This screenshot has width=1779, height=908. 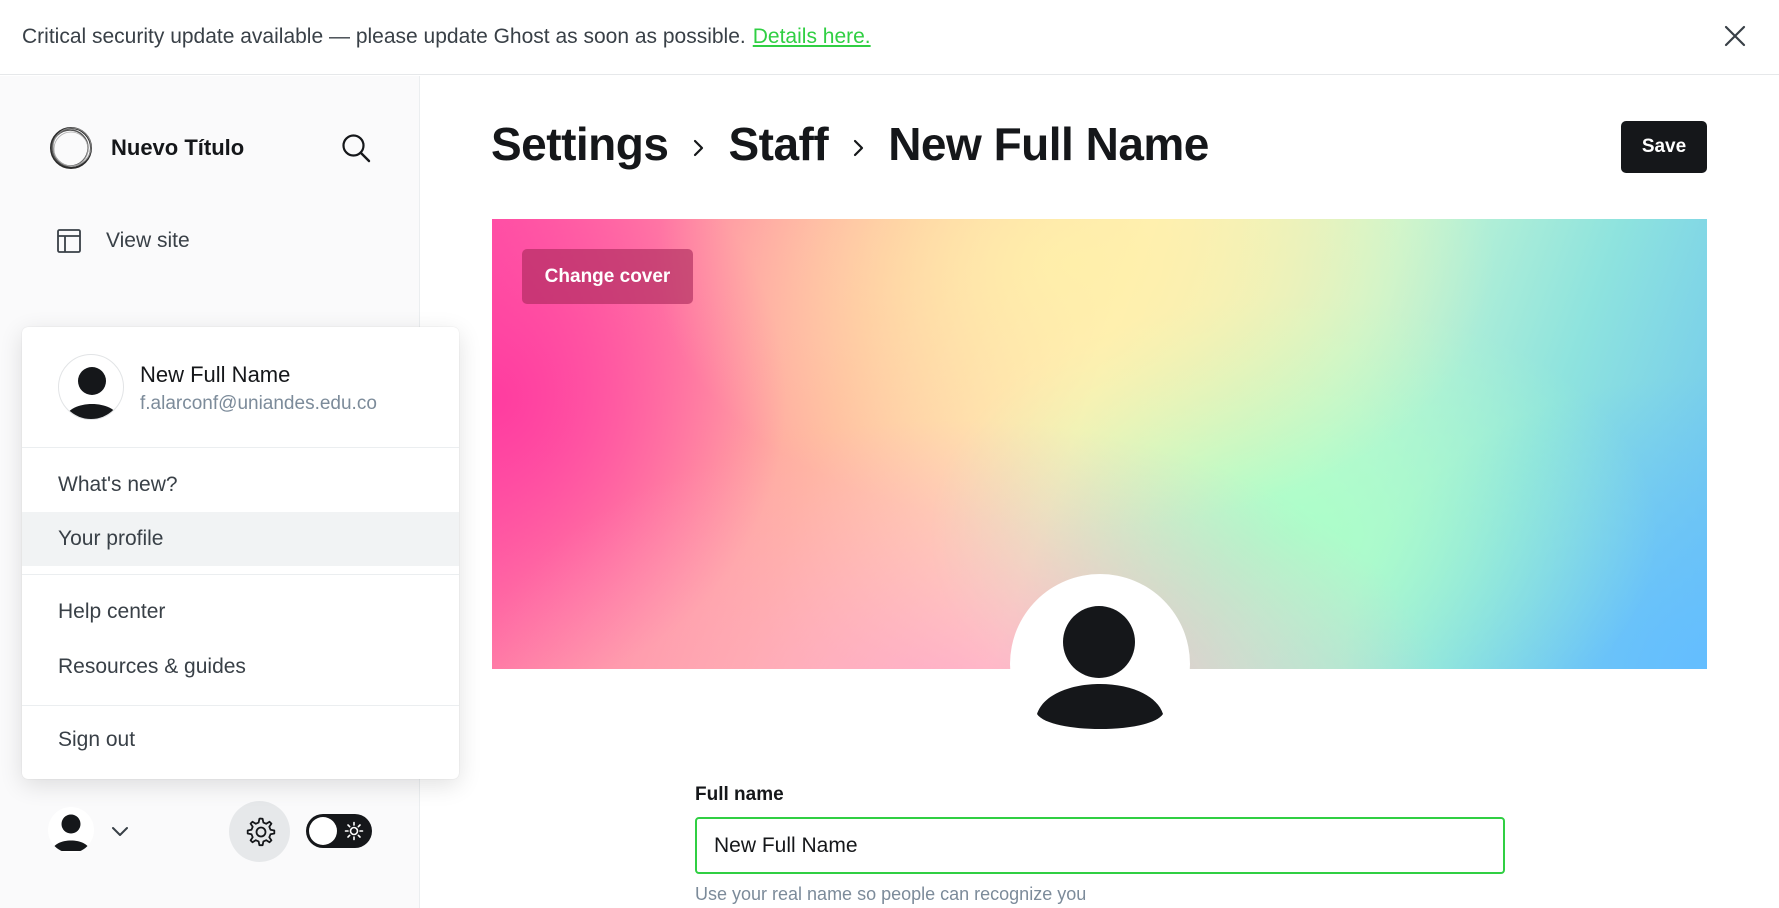 What do you see at coordinates (812, 37) in the screenshot?
I see `banner-details-link: Details here.` at bounding box center [812, 37].